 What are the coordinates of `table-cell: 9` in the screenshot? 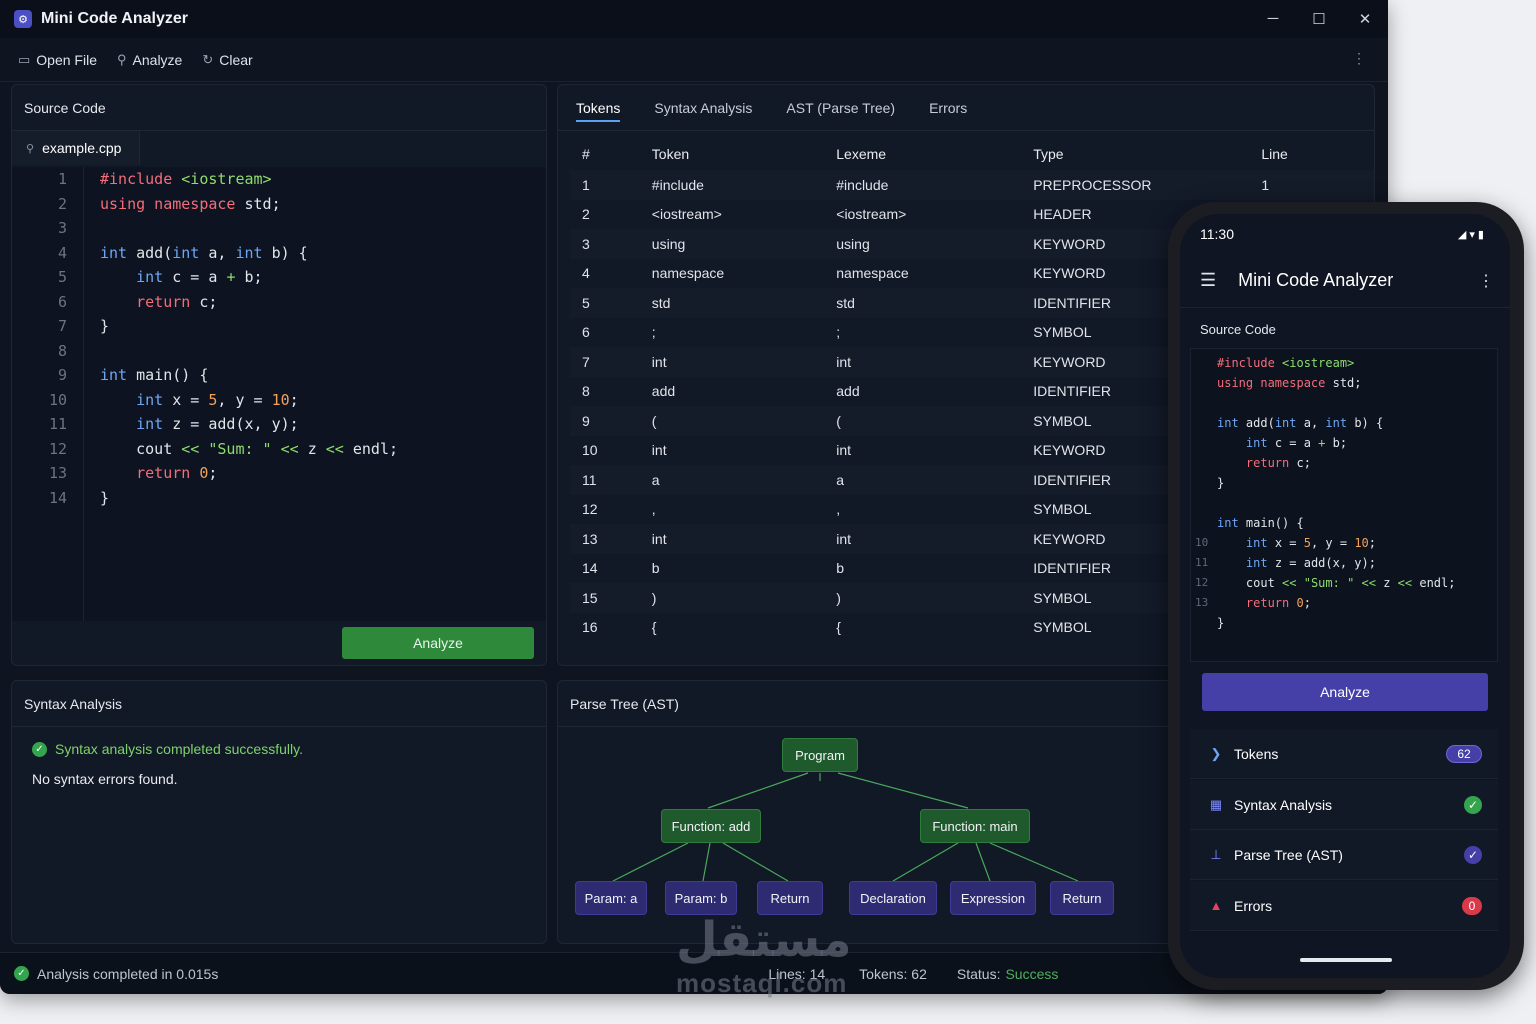 It's located at (605, 421).